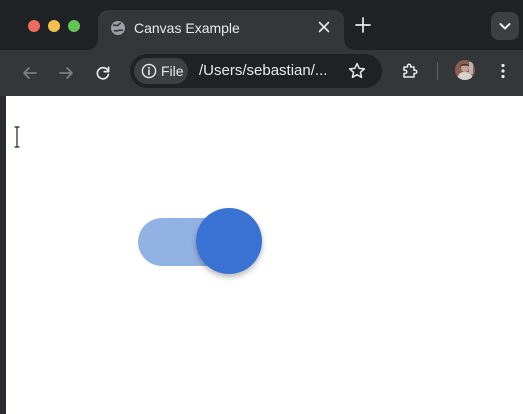  I want to click on info-icon, so click(149, 71).